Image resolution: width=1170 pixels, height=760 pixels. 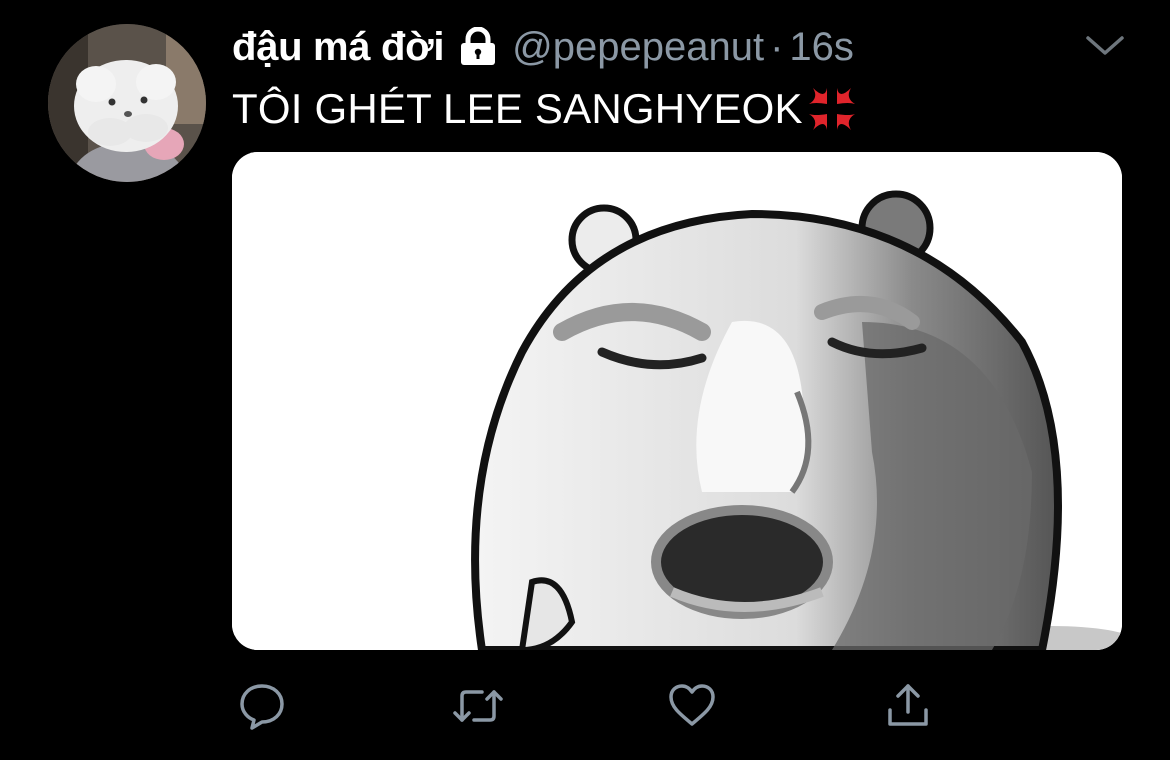 I want to click on chevron-down-icon, so click(x=1105, y=46).